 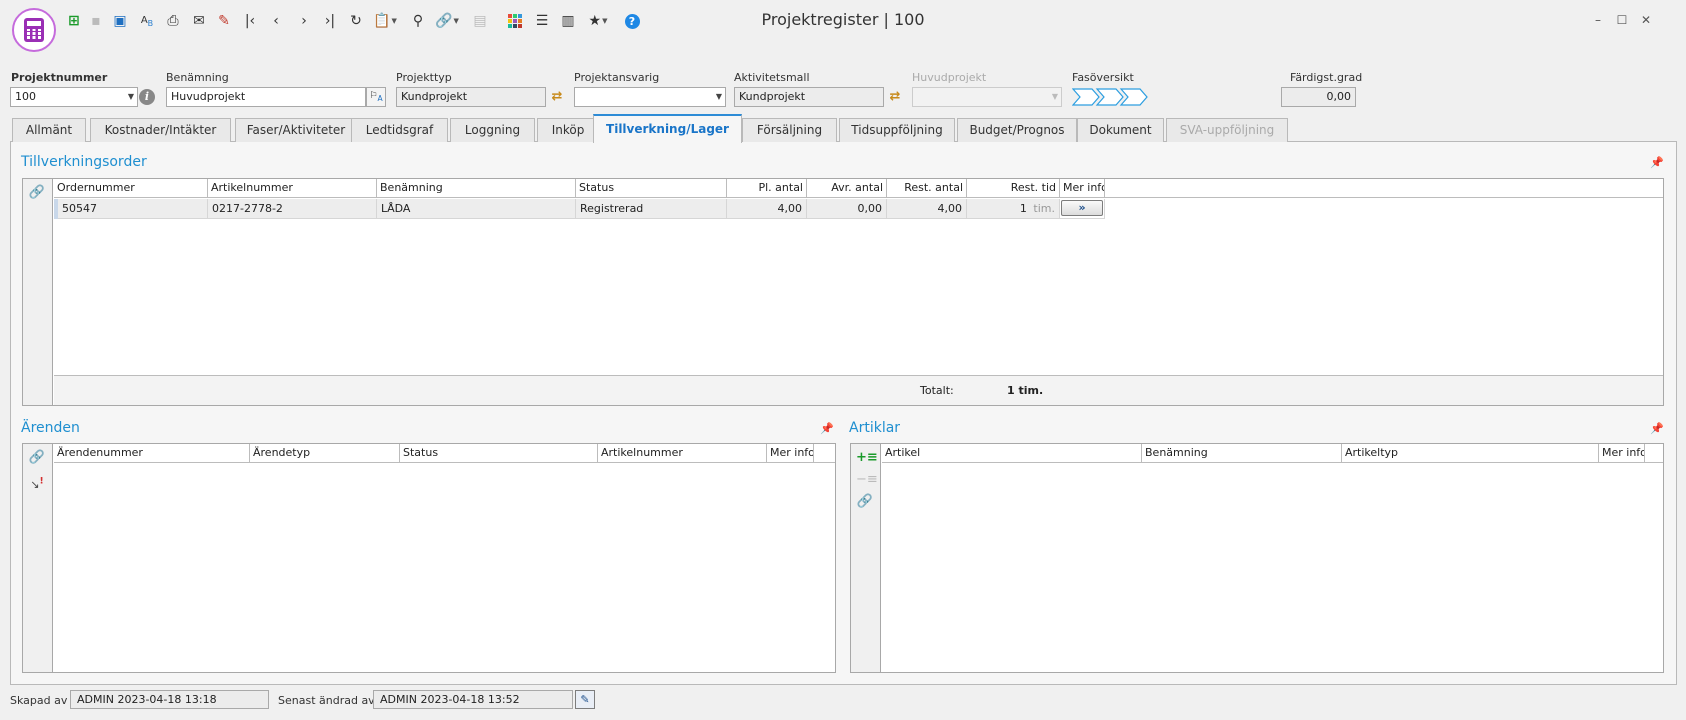 What do you see at coordinates (169, 699) in the screenshot?
I see `skapad-av-field: ADMIN 2023-04-18 13:18` at bounding box center [169, 699].